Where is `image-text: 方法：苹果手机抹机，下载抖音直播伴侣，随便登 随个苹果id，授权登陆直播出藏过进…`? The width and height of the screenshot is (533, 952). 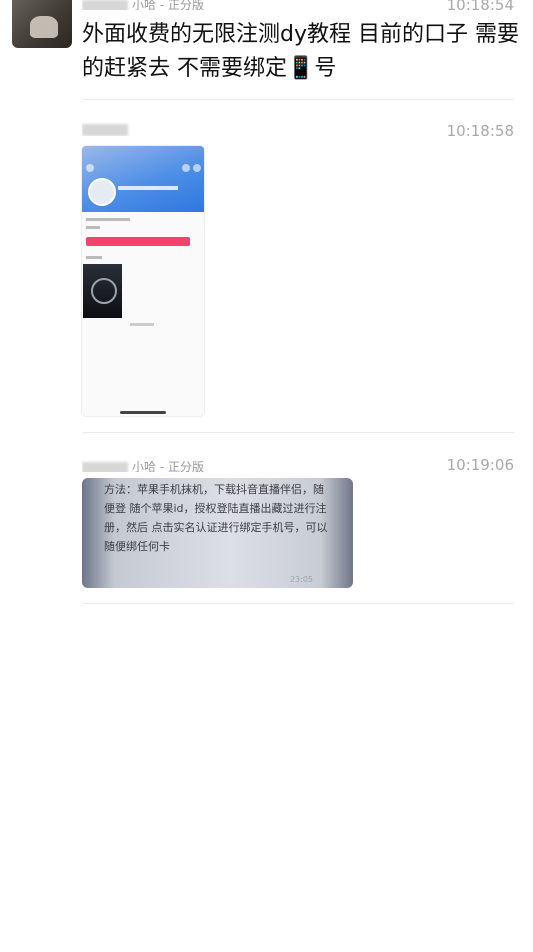
image-text: 方法：苹果手机抹机，下载抖音直播伴侣，随便登 随个苹果id，授权登陆直播出藏过进… is located at coordinates (216, 518).